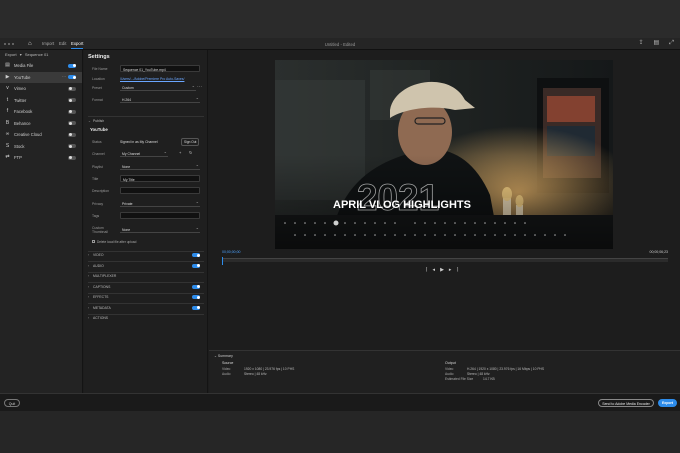 Image resolution: width=680 pixels, height=453 pixels. What do you see at coordinates (146, 265) in the screenshot?
I see `section-audio: › AUDIO` at bounding box center [146, 265].